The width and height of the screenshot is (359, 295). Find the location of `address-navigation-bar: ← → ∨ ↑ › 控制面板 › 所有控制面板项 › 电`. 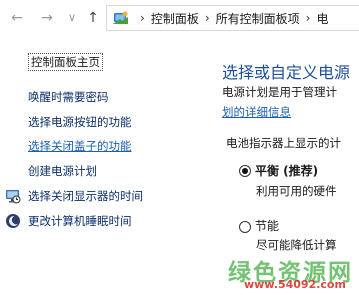

address-navigation-bar: ← → ∨ ↑ › 控制面板 › 所有控制面板项 › 电 is located at coordinates (179, 18).